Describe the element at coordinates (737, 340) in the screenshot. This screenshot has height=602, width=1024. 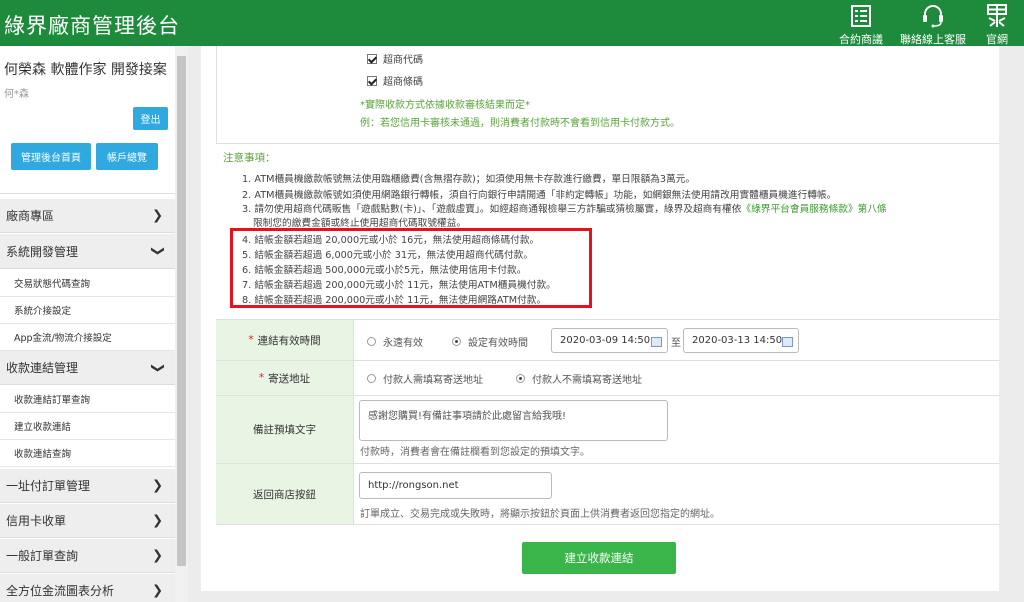
I see `end-date-value: 2020-03-13 14:50` at that location.